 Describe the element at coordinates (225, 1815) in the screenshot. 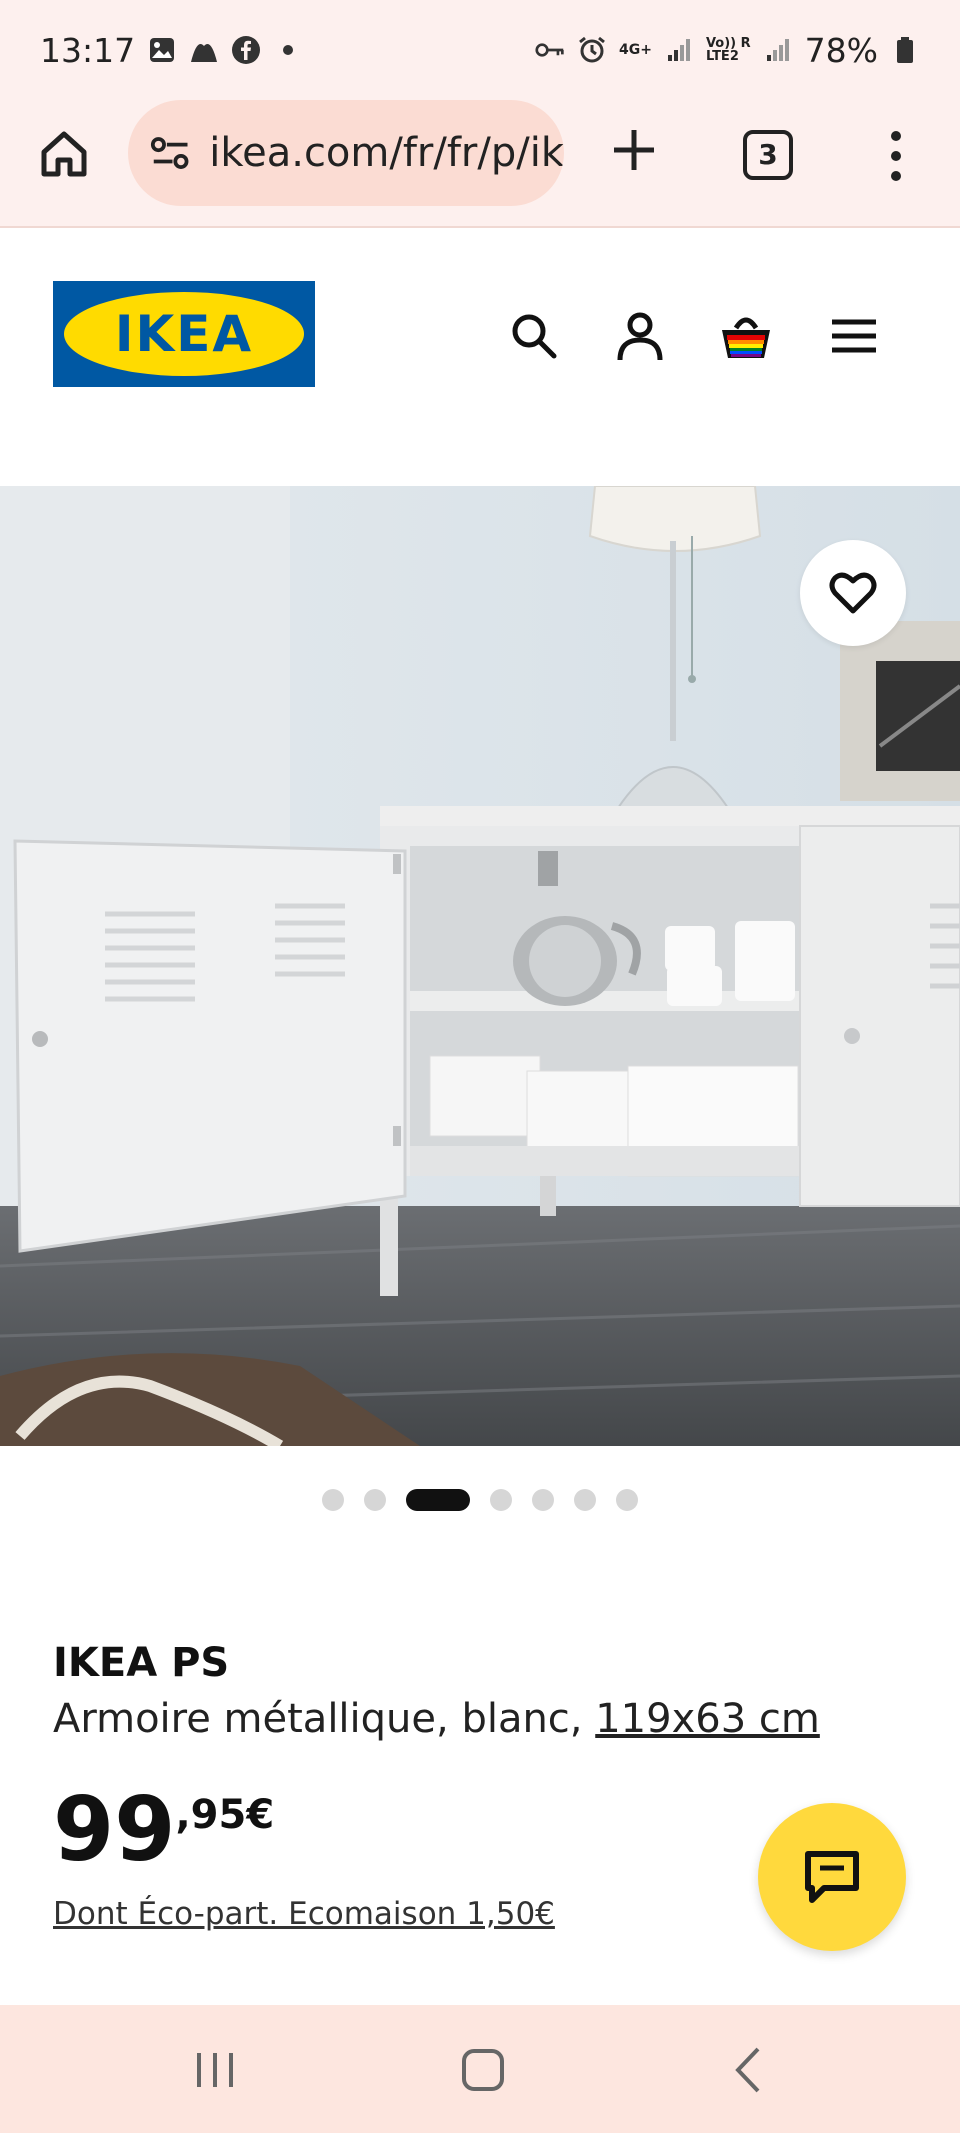

I see `price-decimal: ,95€` at that location.